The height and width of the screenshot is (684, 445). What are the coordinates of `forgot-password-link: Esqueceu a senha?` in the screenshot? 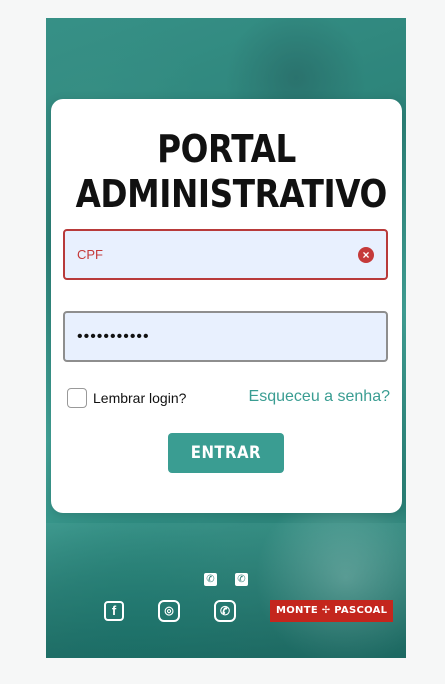 It's located at (319, 397).